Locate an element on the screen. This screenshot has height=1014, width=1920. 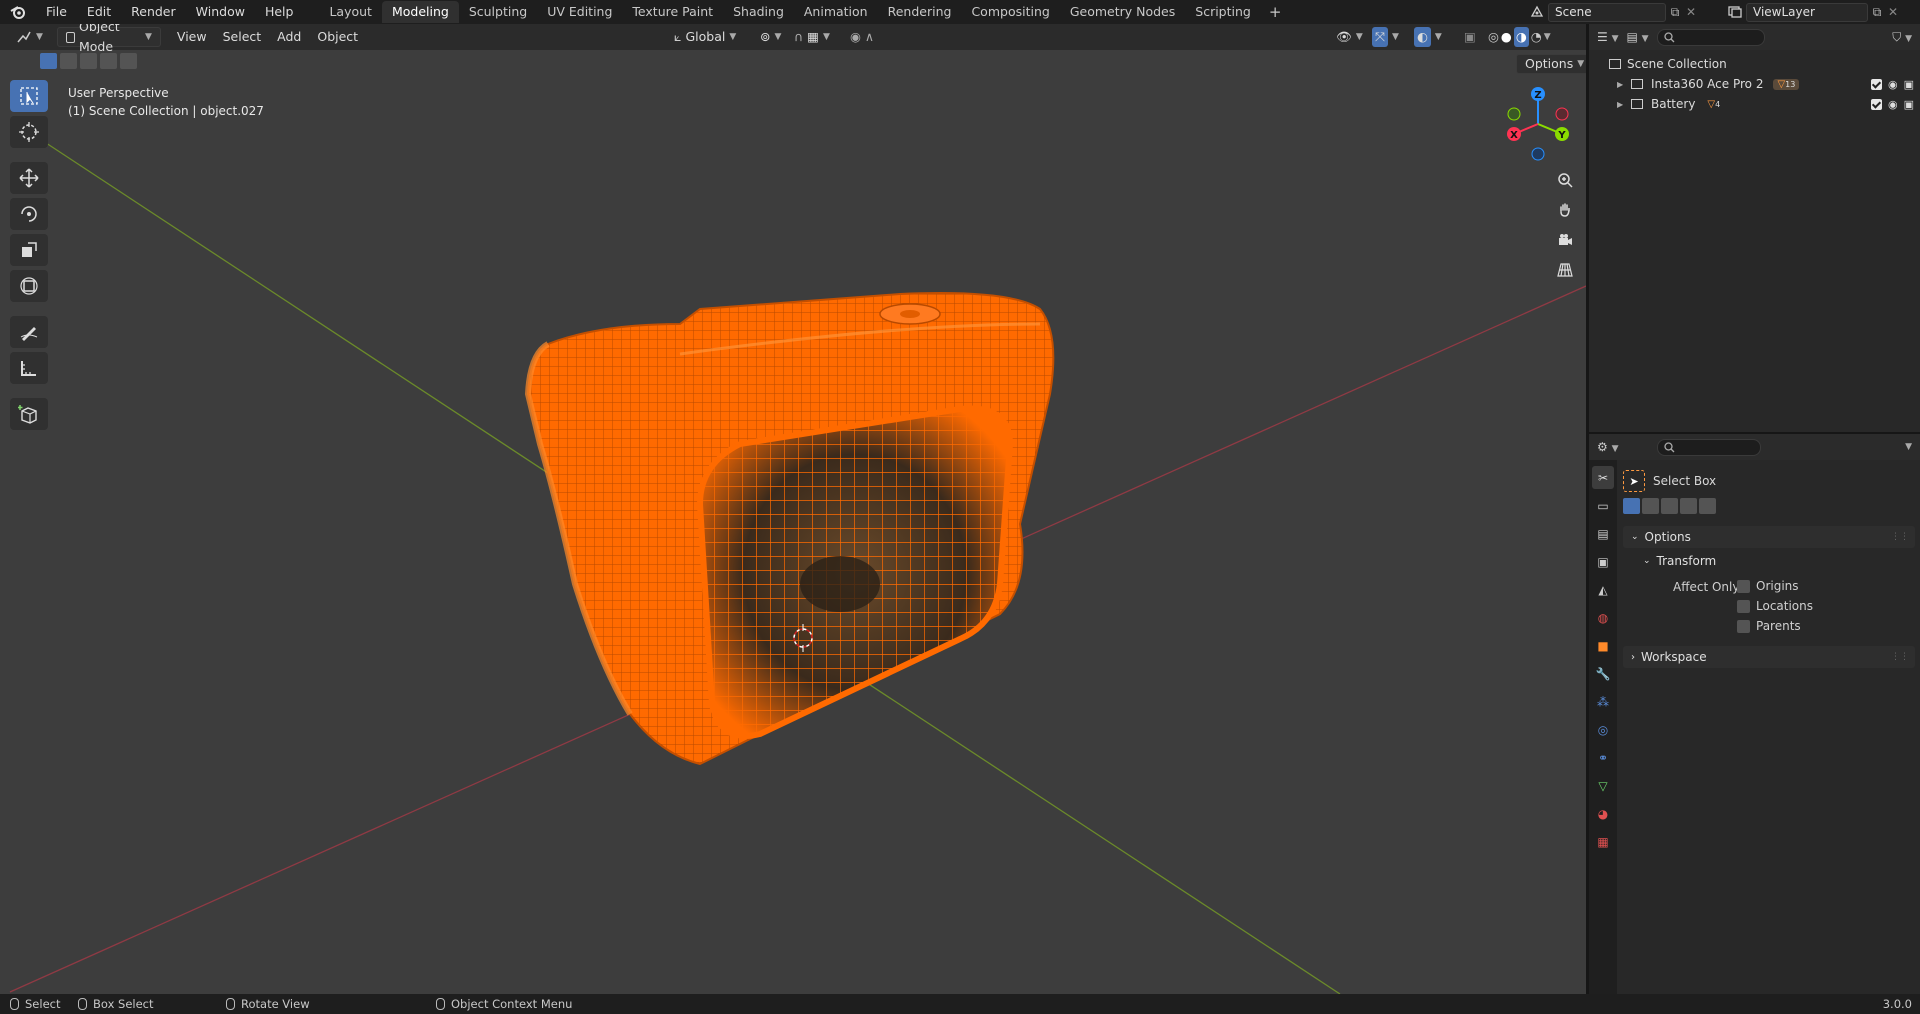
scale-tool is located at coordinates (29, 250).